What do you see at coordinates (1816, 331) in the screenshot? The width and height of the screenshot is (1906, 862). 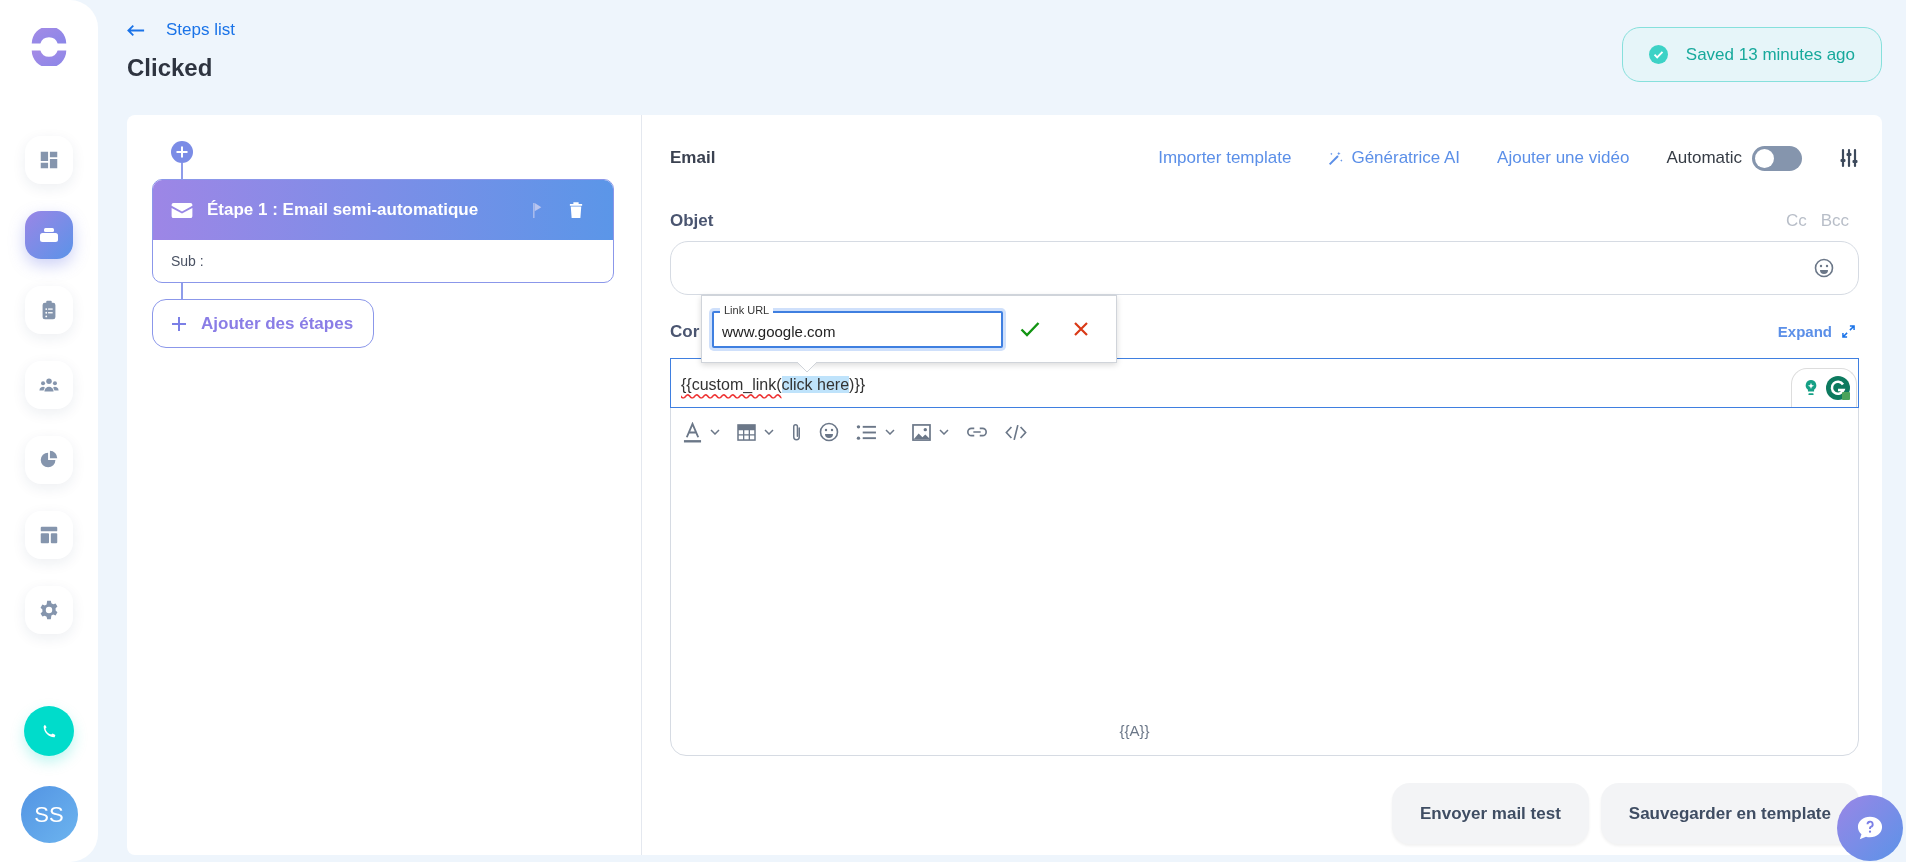 I see `expand-link: Expand` at bounding box center [1816, 331].